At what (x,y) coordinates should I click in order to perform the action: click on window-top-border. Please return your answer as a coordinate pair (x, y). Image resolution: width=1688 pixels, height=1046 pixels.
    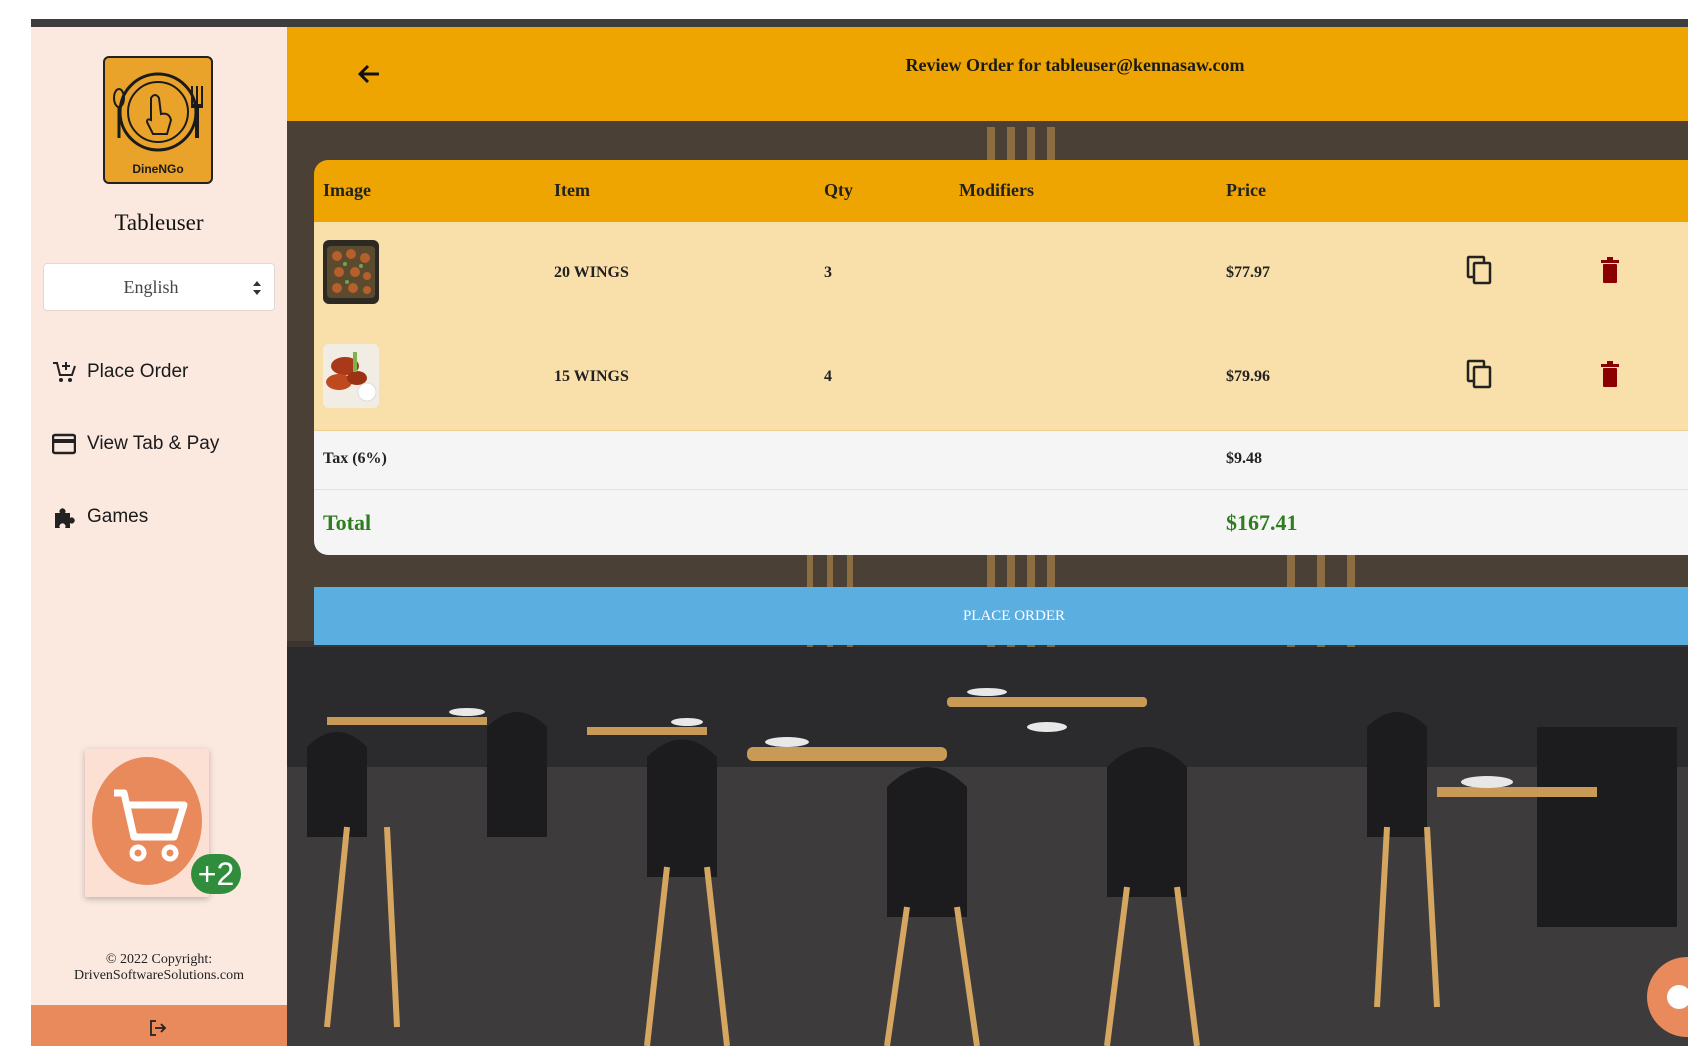
    Looking at the image, I should click on (859, 23).